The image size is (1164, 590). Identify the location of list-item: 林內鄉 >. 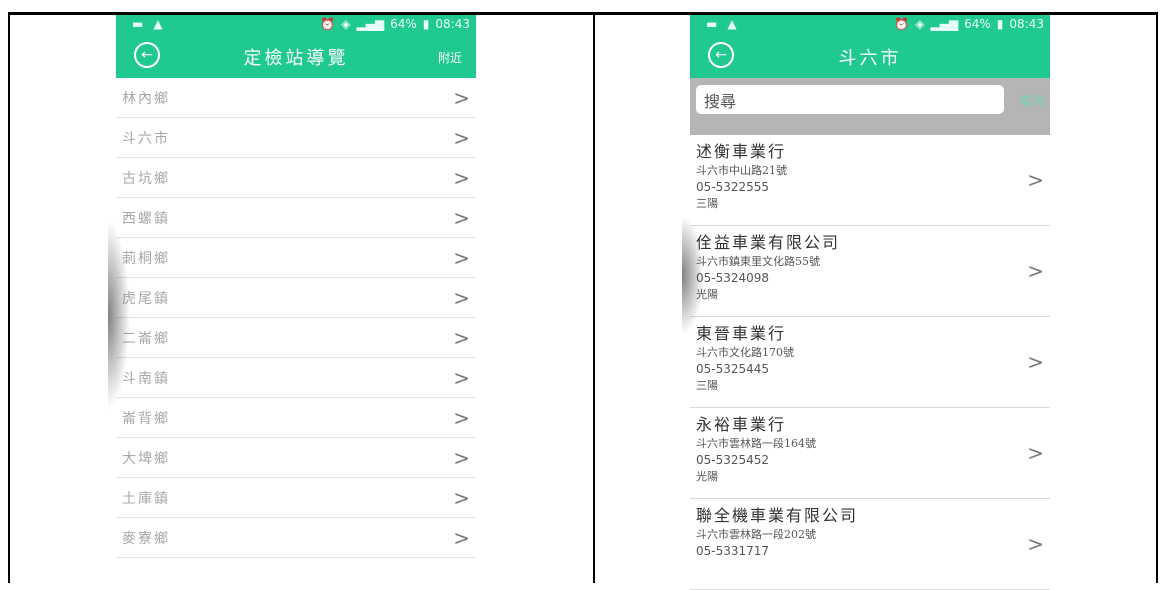
(296, 98).